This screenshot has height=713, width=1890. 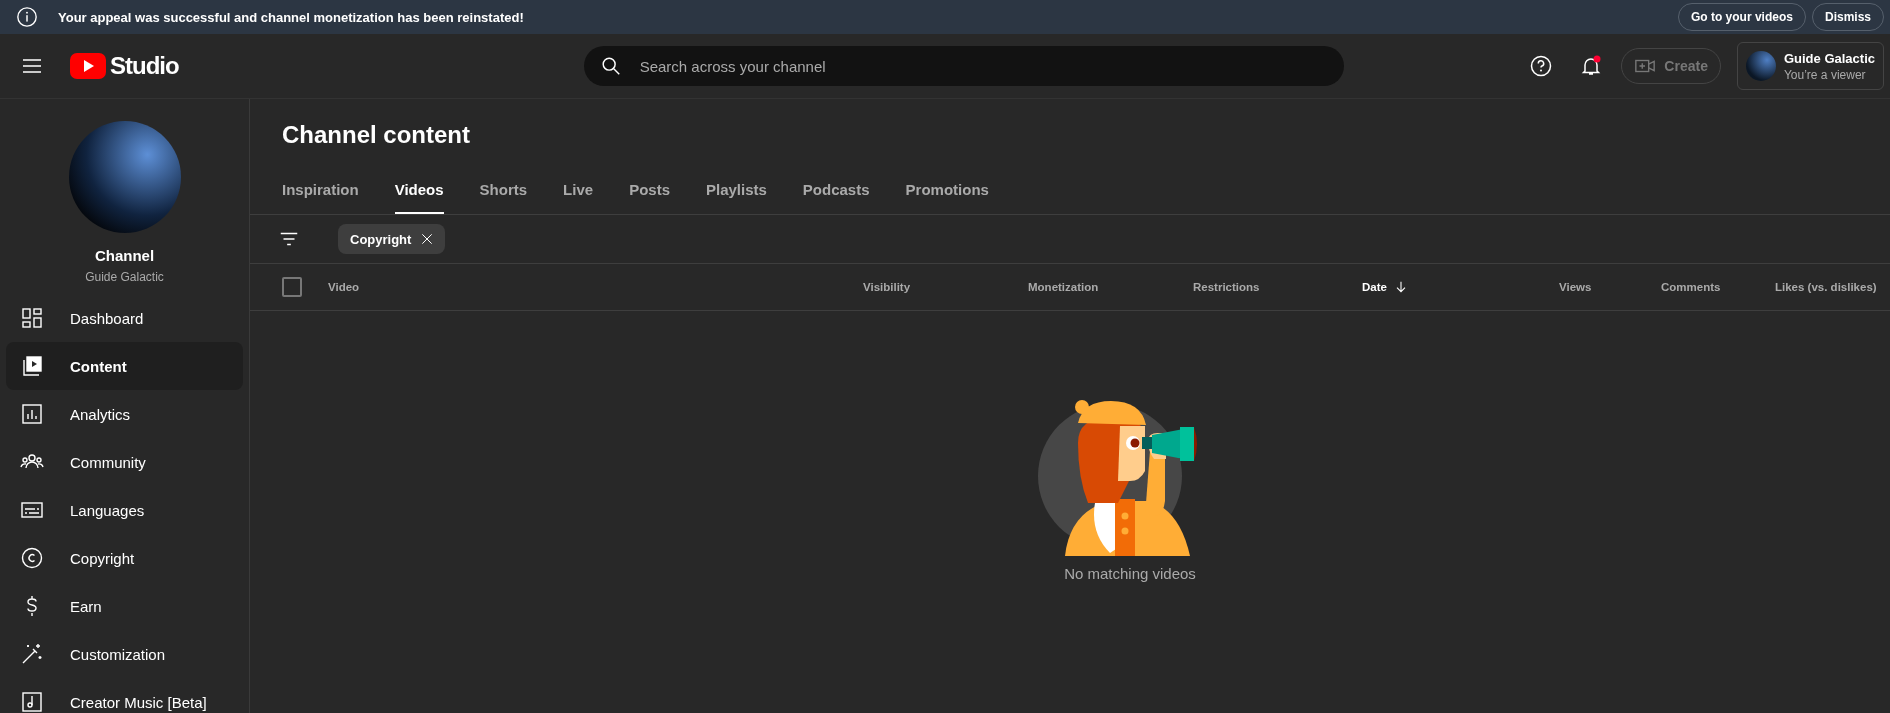 I want to click on sidebar-item: Content, so click(x=124, y=366).